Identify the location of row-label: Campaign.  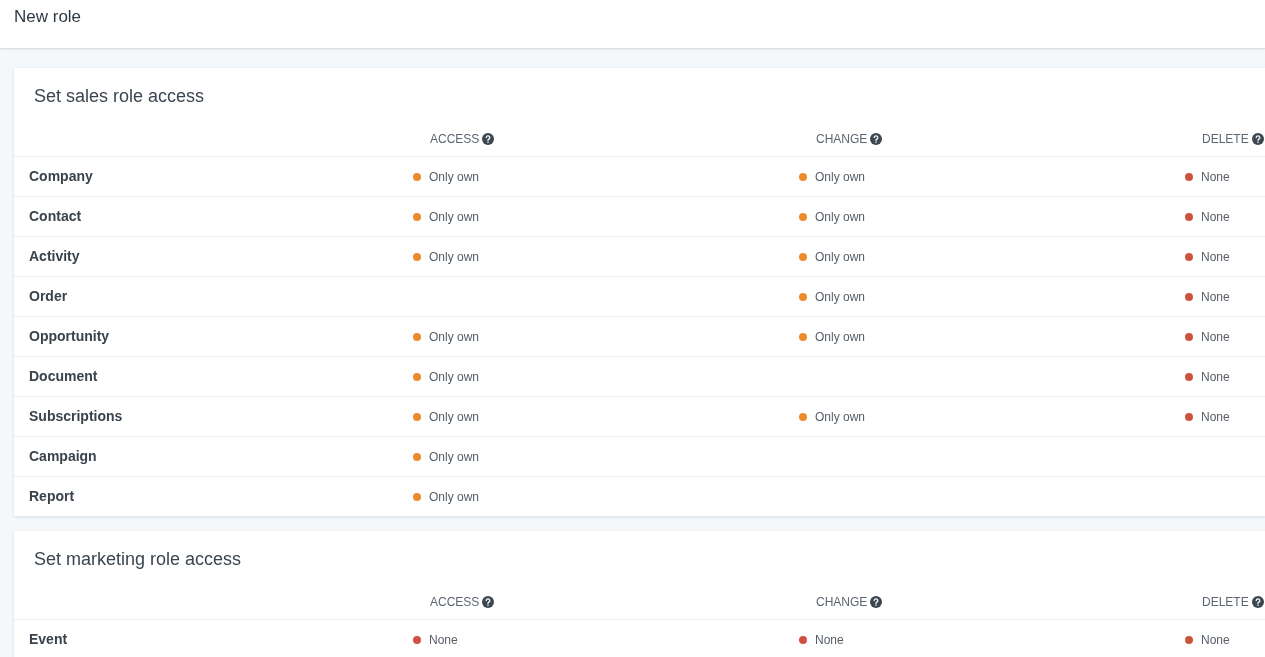
(62, 456).